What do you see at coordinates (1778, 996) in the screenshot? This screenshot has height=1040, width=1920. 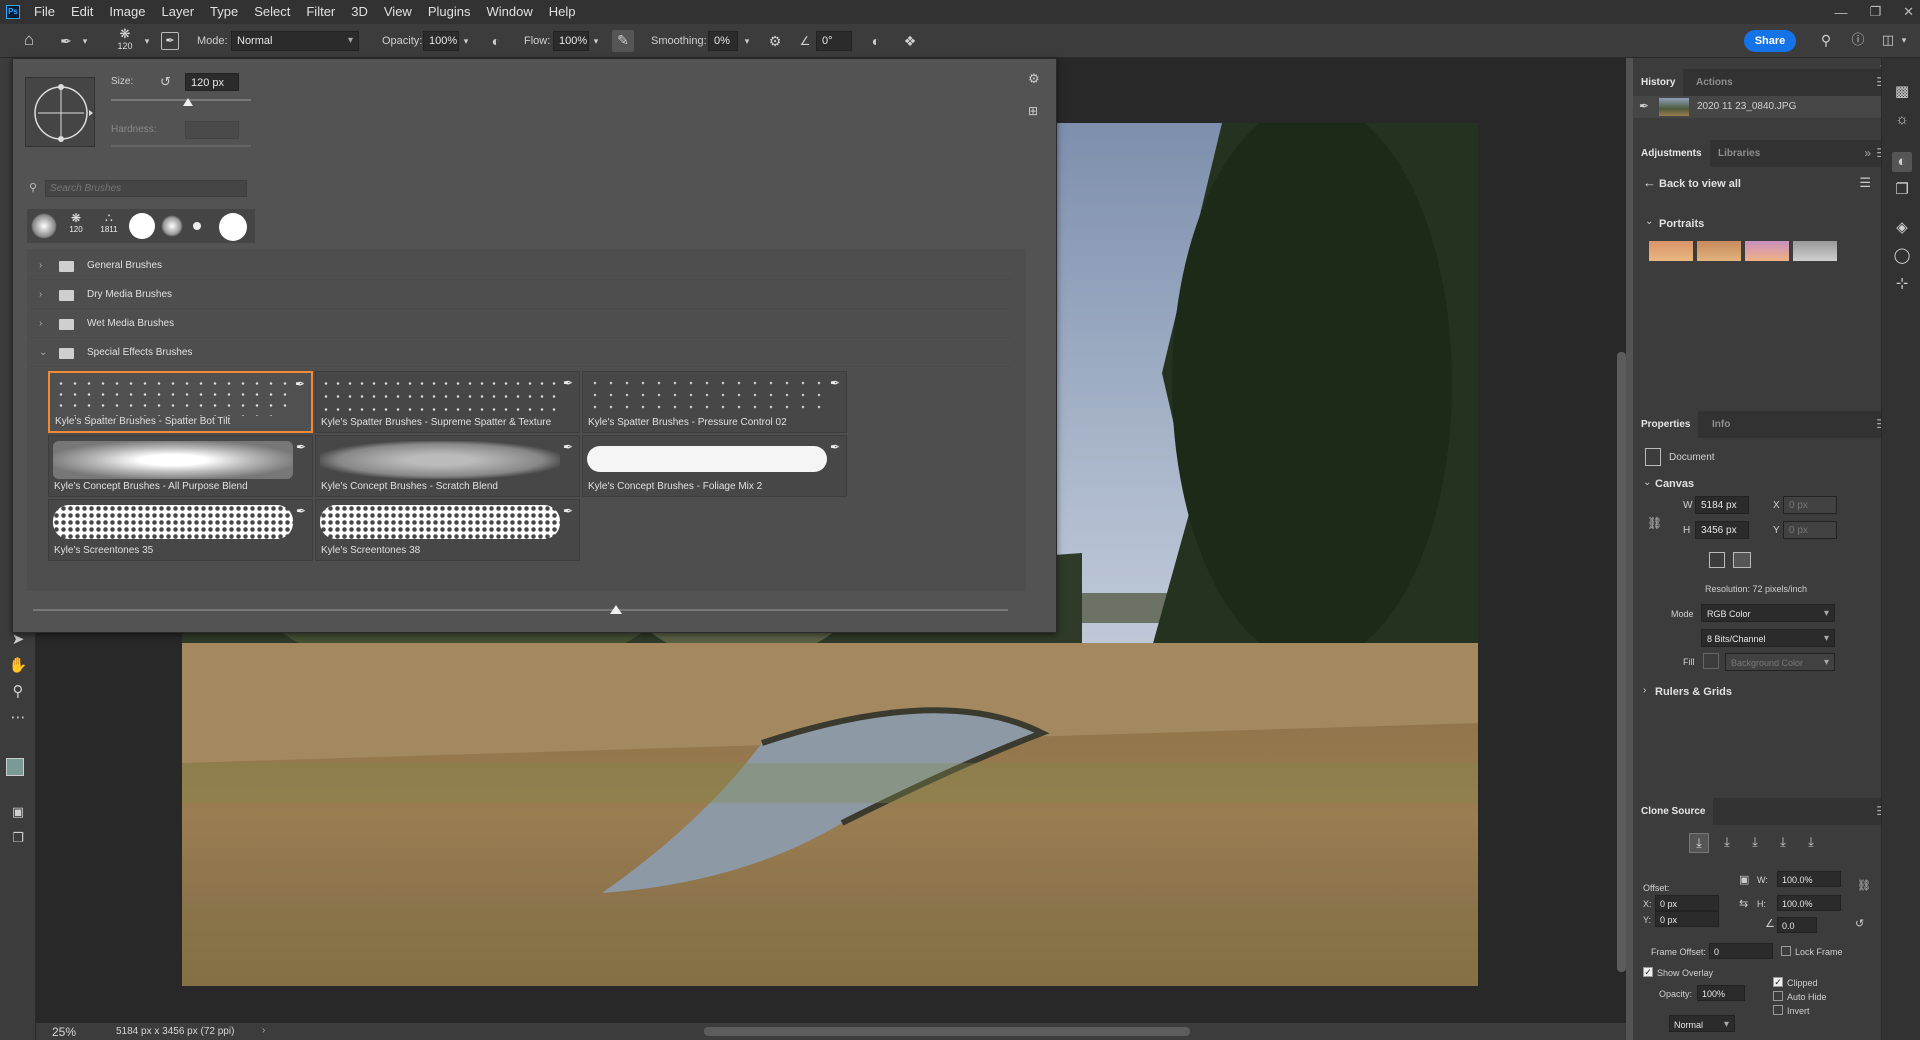 I see `auto-hide-checkbox` at bounding box center [1778, 996].